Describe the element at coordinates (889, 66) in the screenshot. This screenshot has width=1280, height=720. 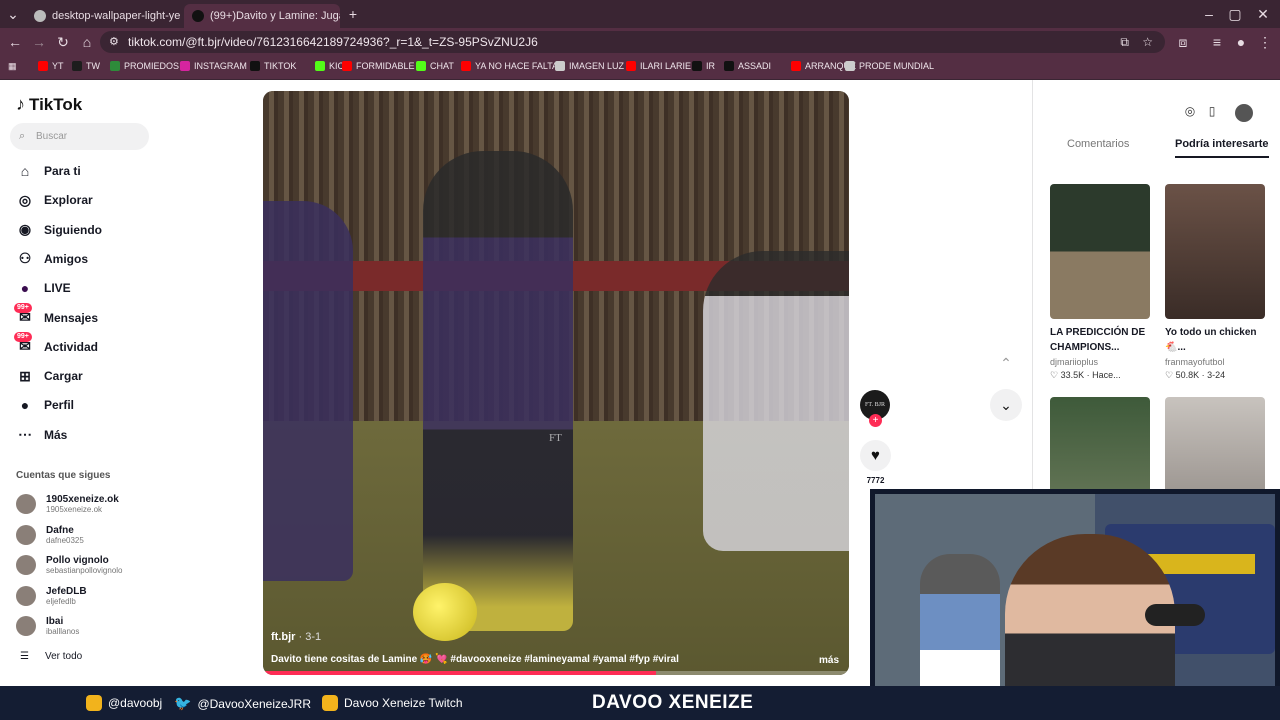
I see `bookmark-item: PRODE MUNDIAL` at that location.